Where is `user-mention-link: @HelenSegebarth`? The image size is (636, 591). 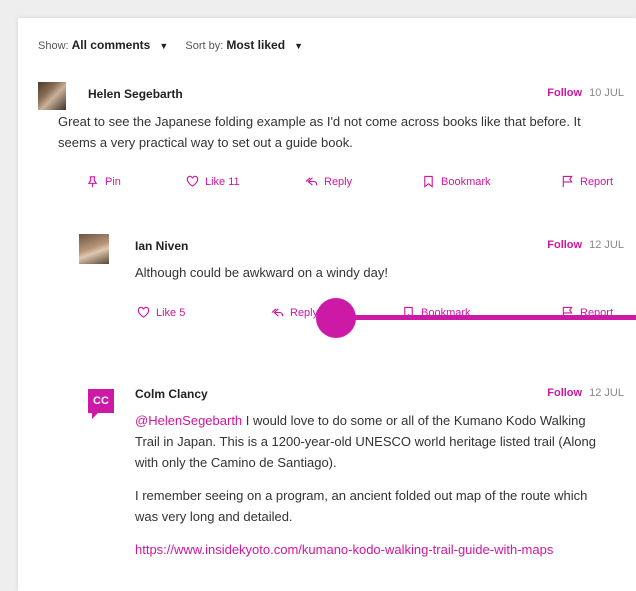
user-mention-link: @HelenSegebarth is located at coordinates (188, 420).